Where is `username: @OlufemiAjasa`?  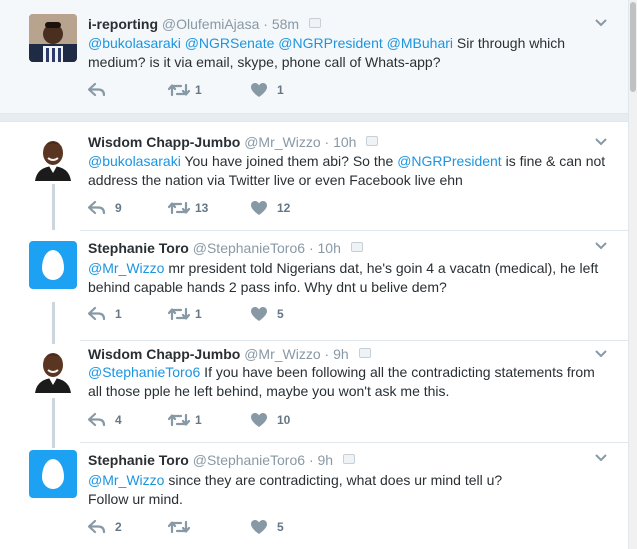
username: @OlufemiAjasa is located at coordinates (210, 24).